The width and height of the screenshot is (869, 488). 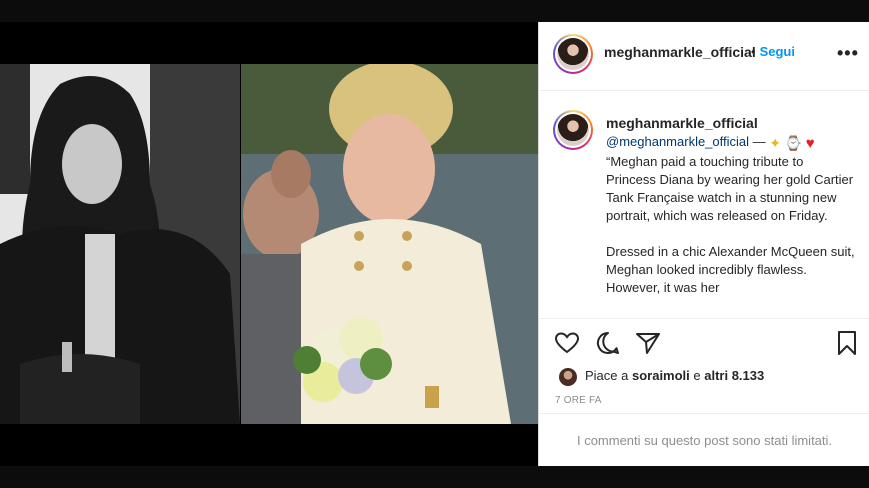 I want to click on more-options-icon: •••, so click(x=848, y=53).